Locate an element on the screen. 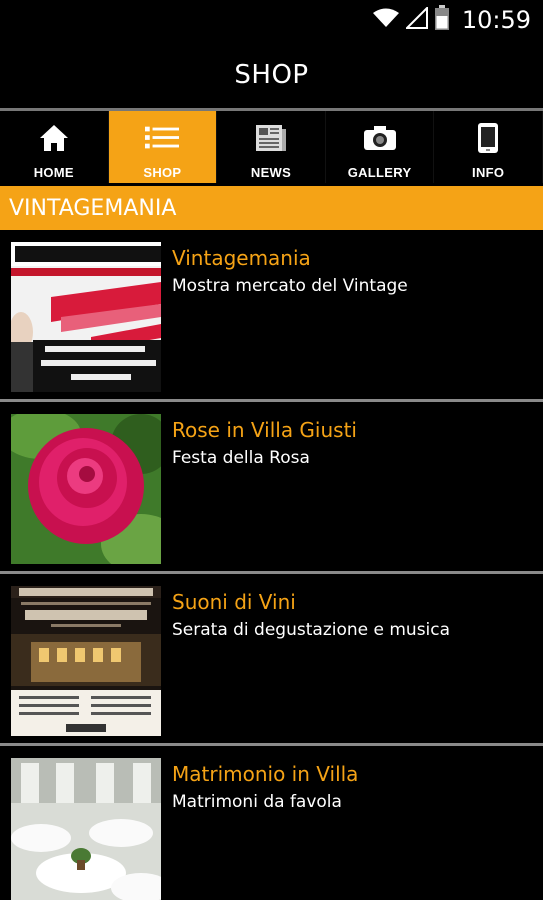 The height and width of the screenshot is (900, 543). tab-shop: SHOP is located at coordinates (163, 147).